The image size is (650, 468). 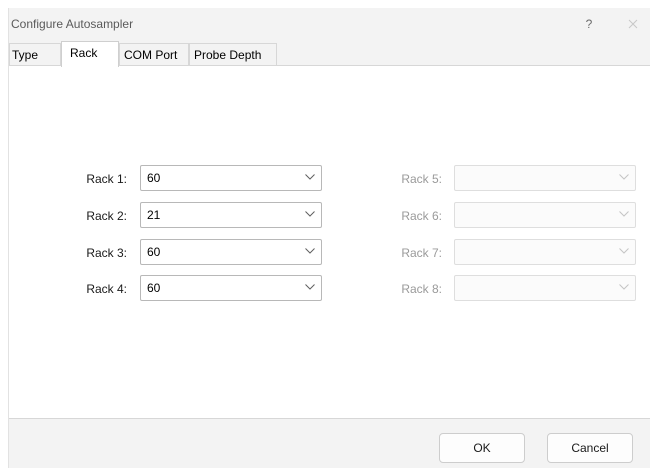 What do you see at coordinates (545, 252) in the screenshot?
I see `rack-7-select` at bounding box center [545, 252].